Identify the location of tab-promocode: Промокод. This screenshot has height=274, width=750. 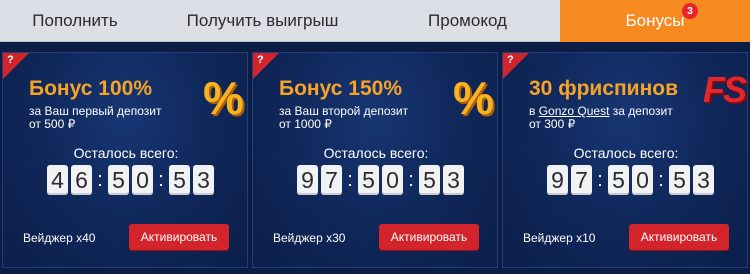
(467, 21).